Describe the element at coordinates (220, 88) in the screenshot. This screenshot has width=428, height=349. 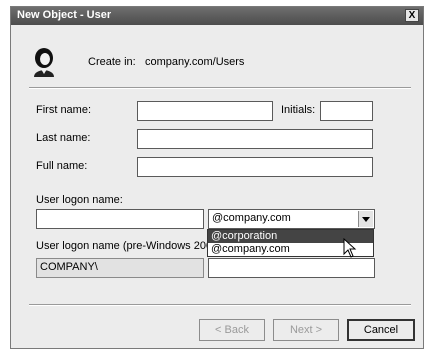
I see `top-divider` at that location.